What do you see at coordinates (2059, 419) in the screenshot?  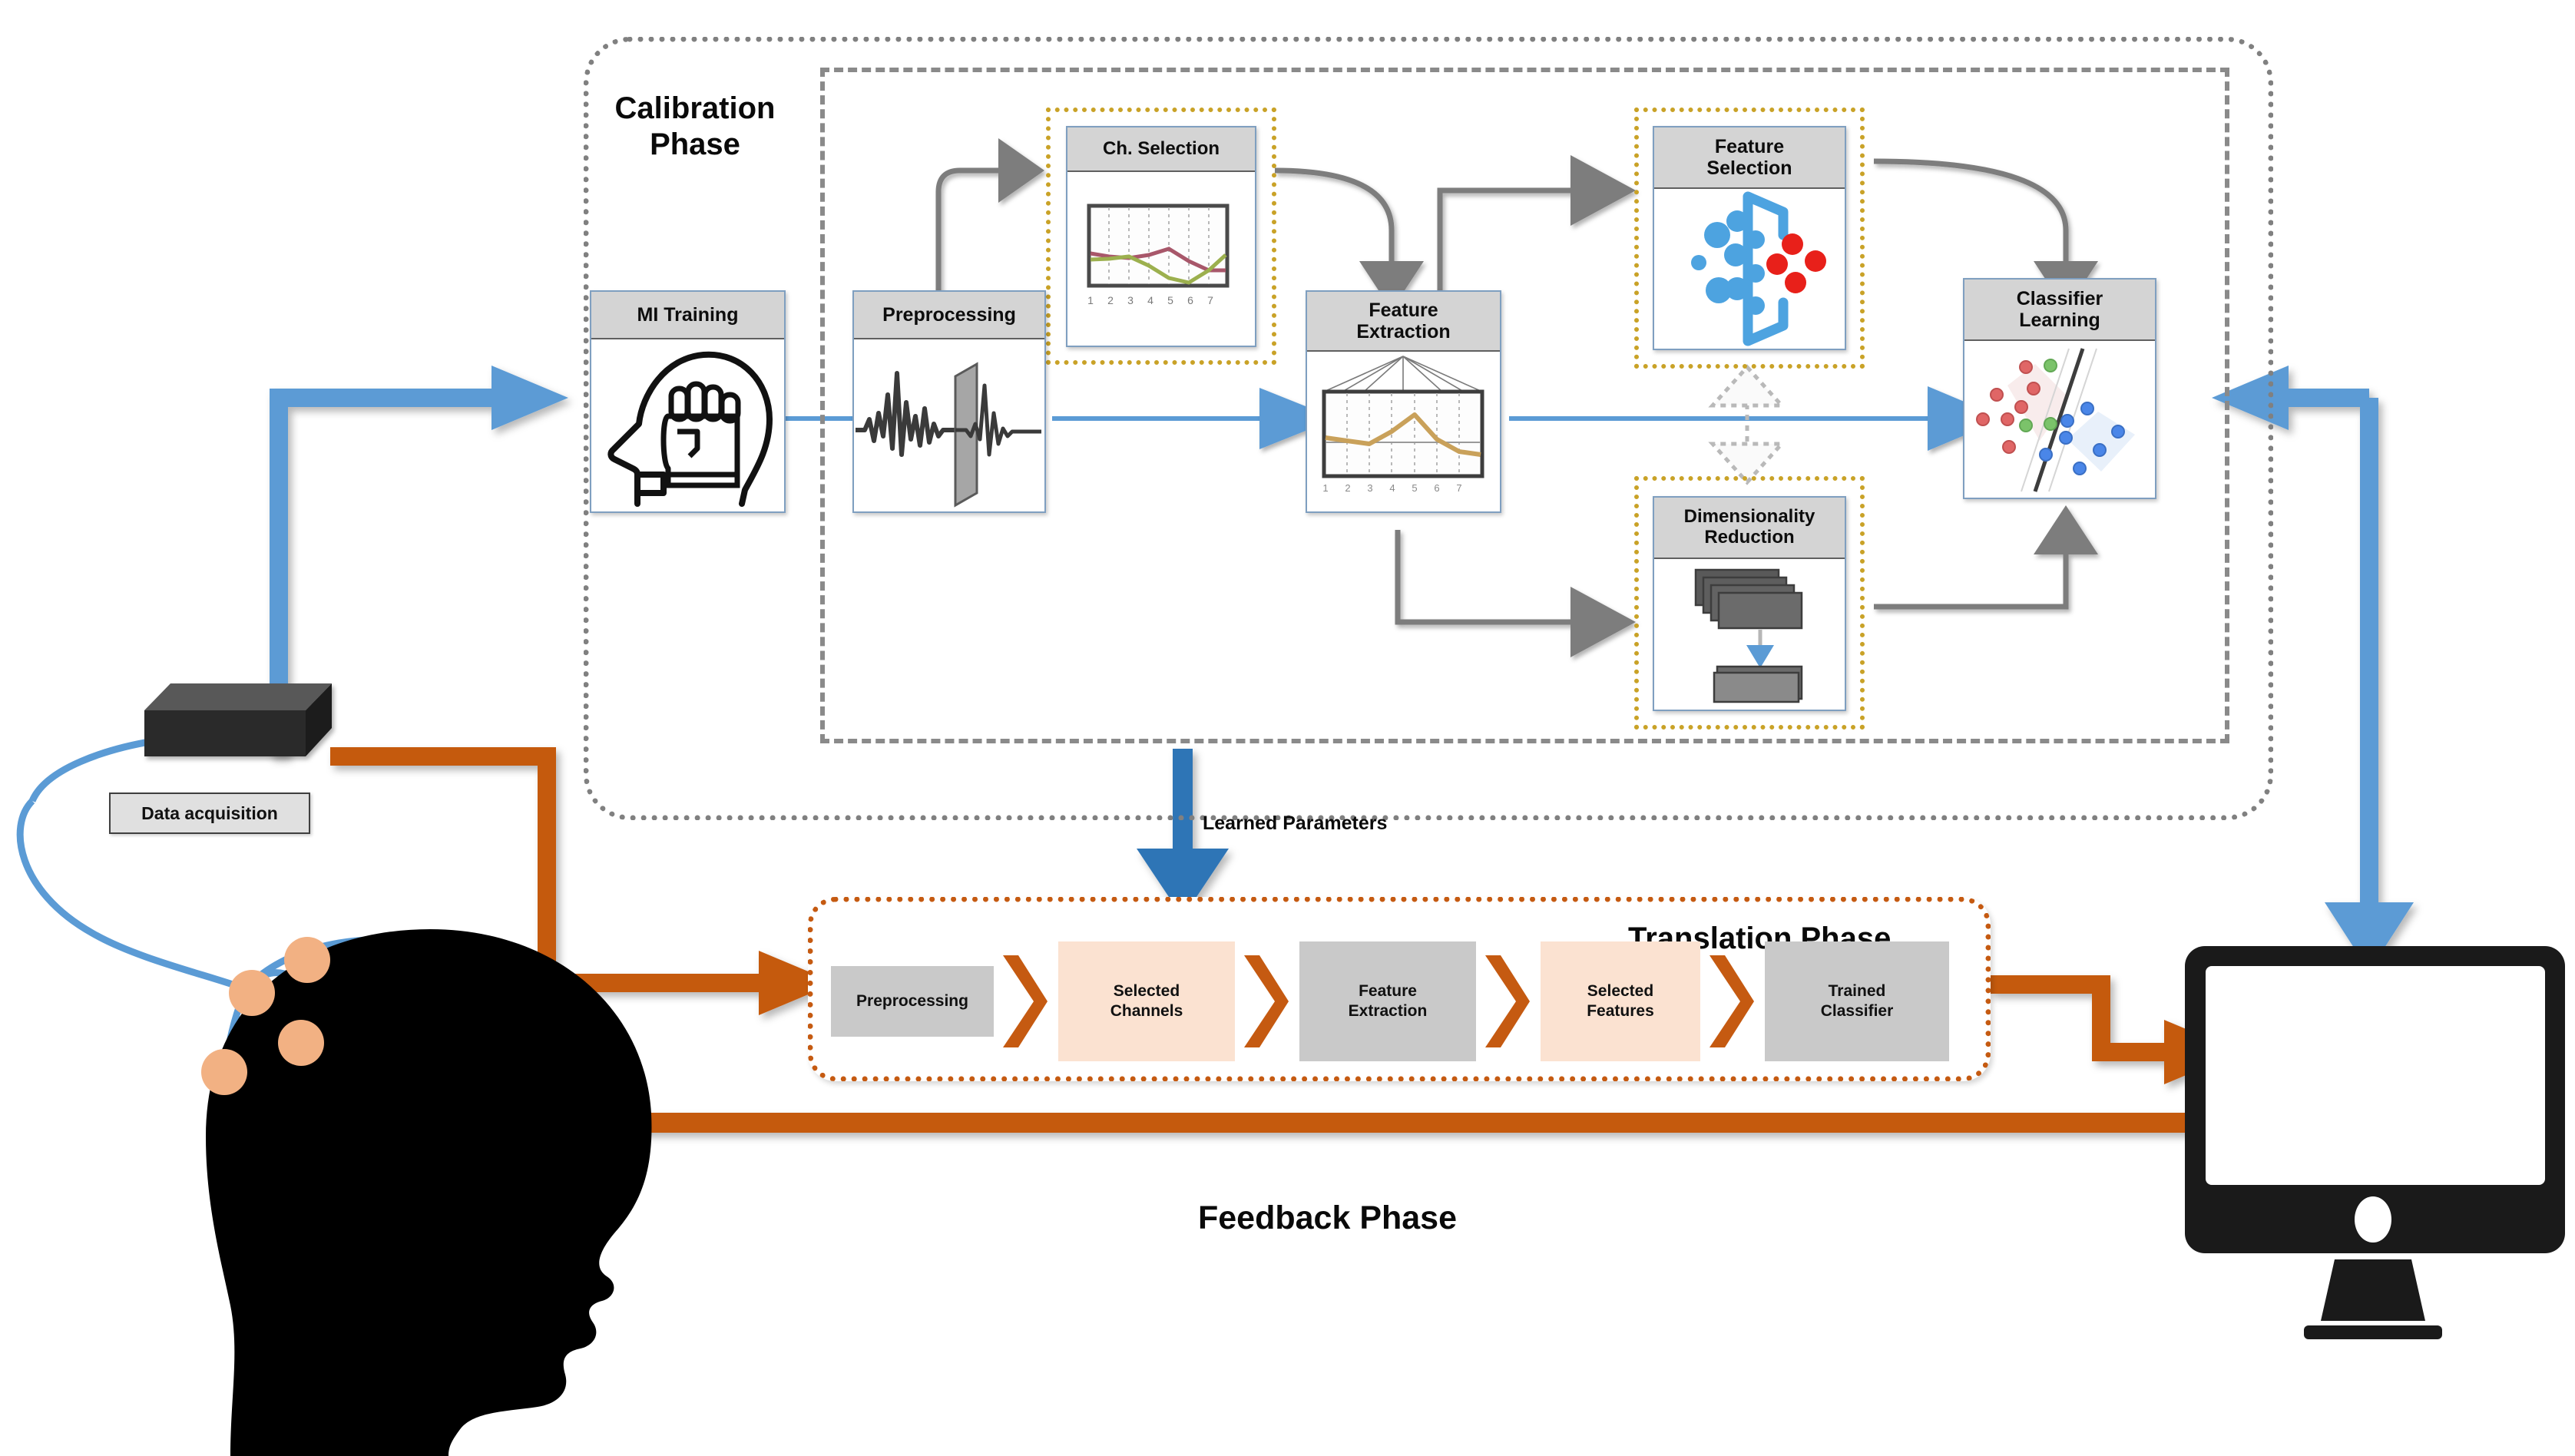 I see `svm-scatter-icon` at bounding box center [2059, 419].